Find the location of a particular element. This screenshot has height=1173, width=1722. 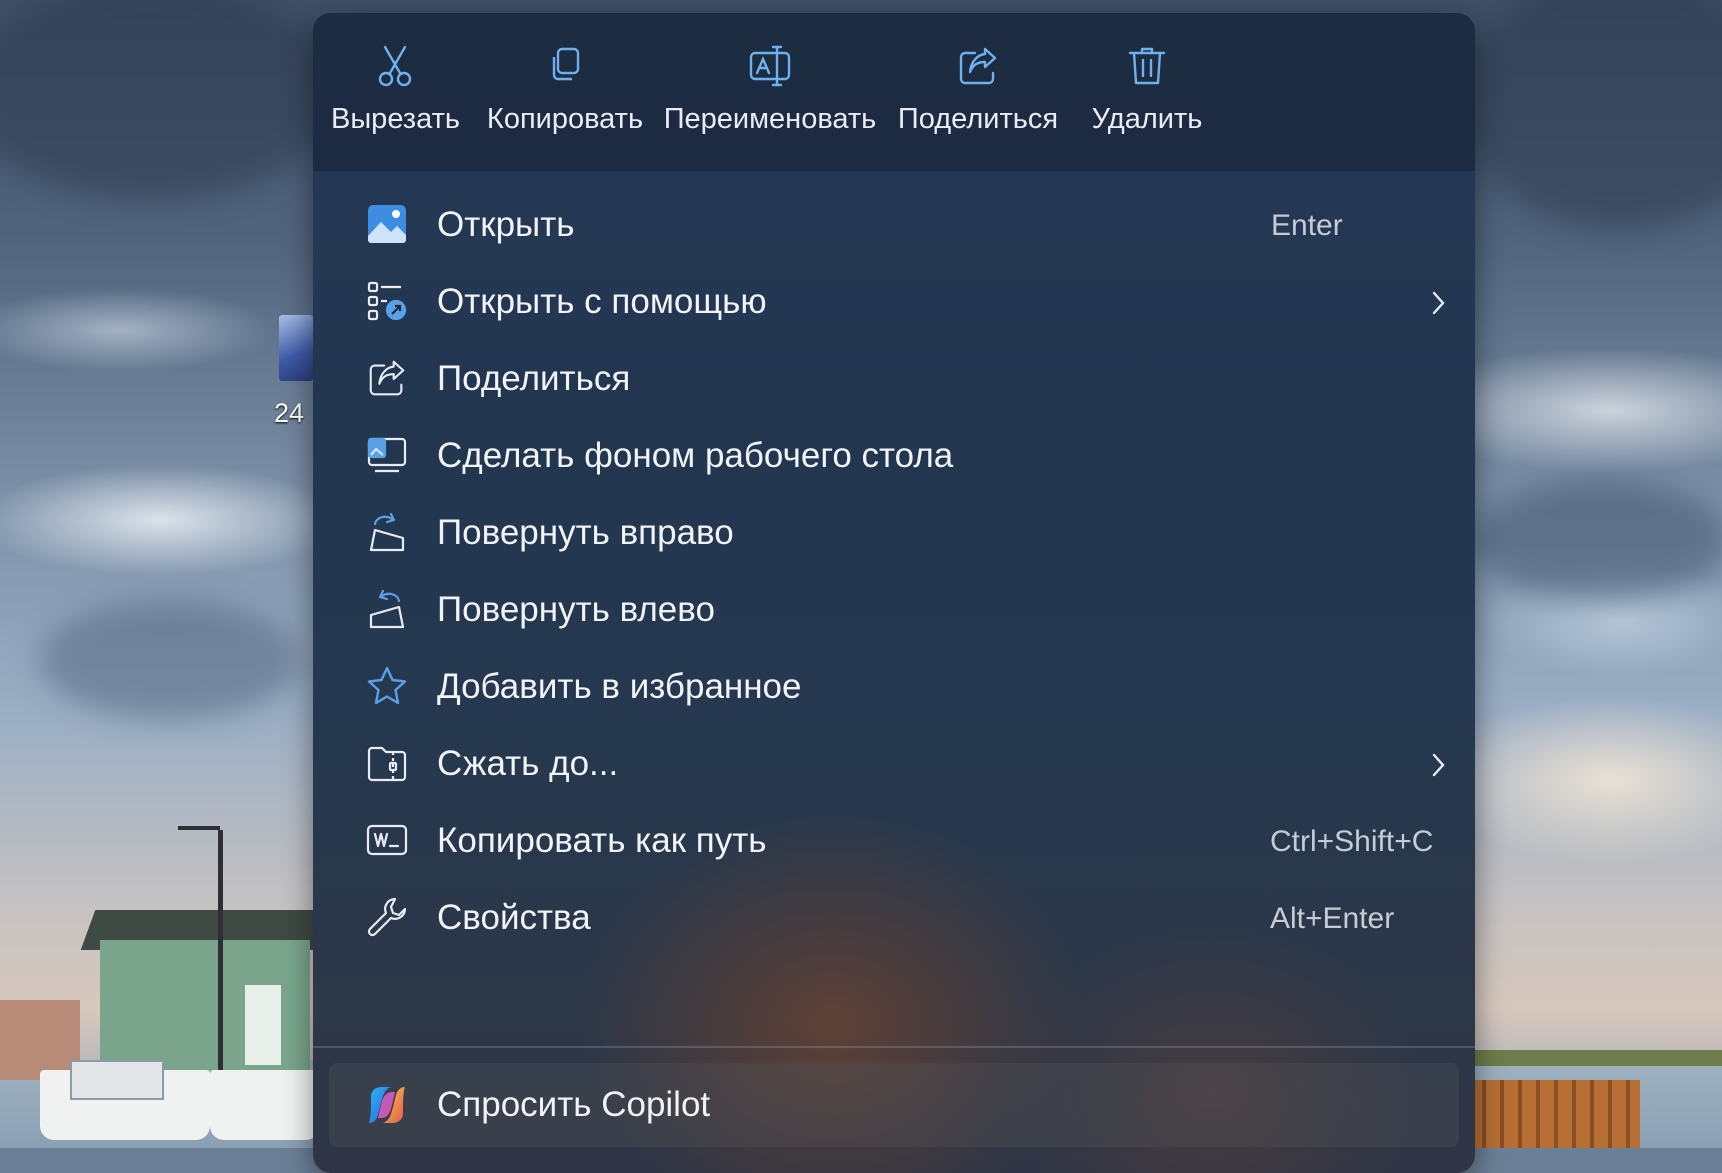

rotate-right-icon is located at coordinates (387, 532).